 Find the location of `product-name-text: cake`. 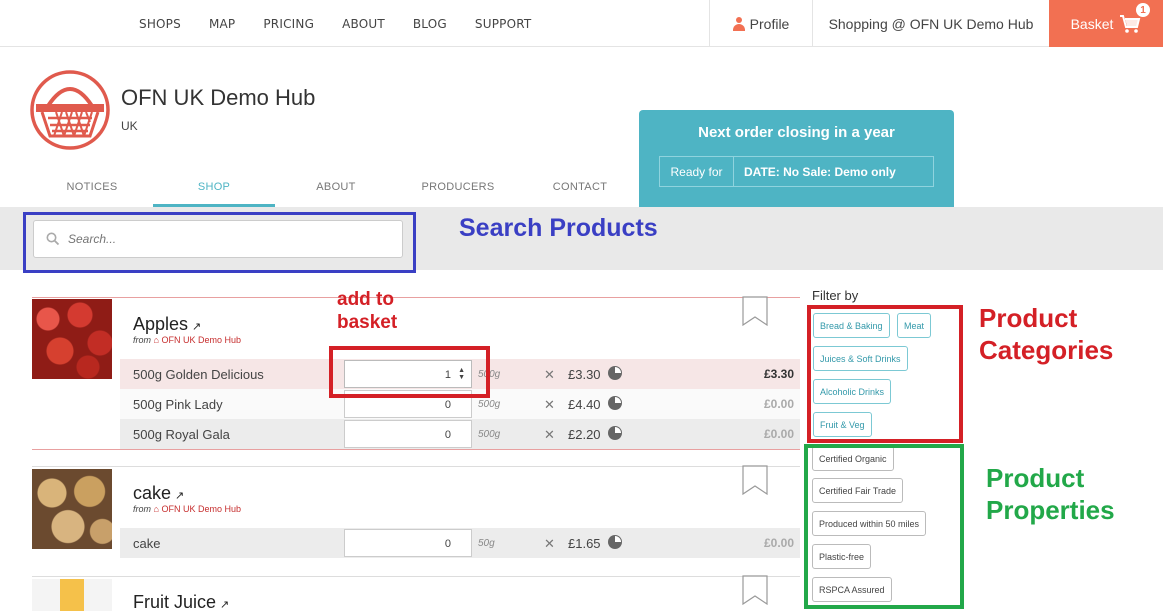

product-name-text: cake is located at coordinates (152, 493).